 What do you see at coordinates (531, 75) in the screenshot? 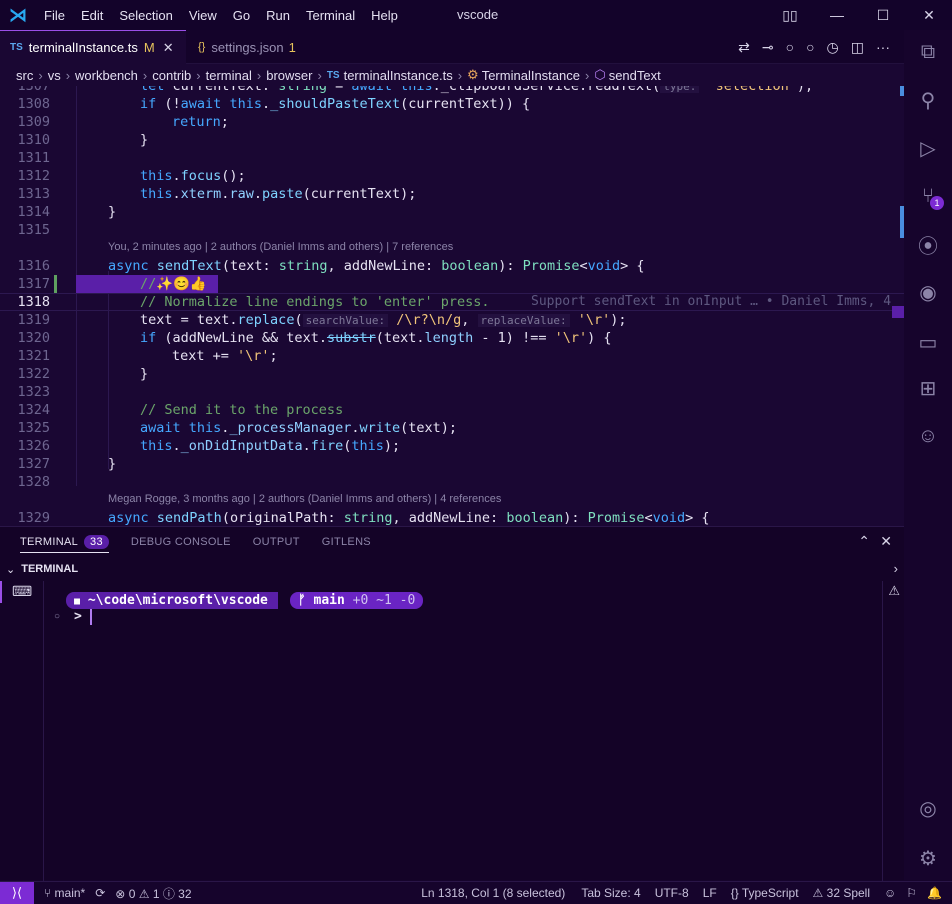
I see `breadcrumb-item: TerminalInstance` at bounding box center [531, 75].